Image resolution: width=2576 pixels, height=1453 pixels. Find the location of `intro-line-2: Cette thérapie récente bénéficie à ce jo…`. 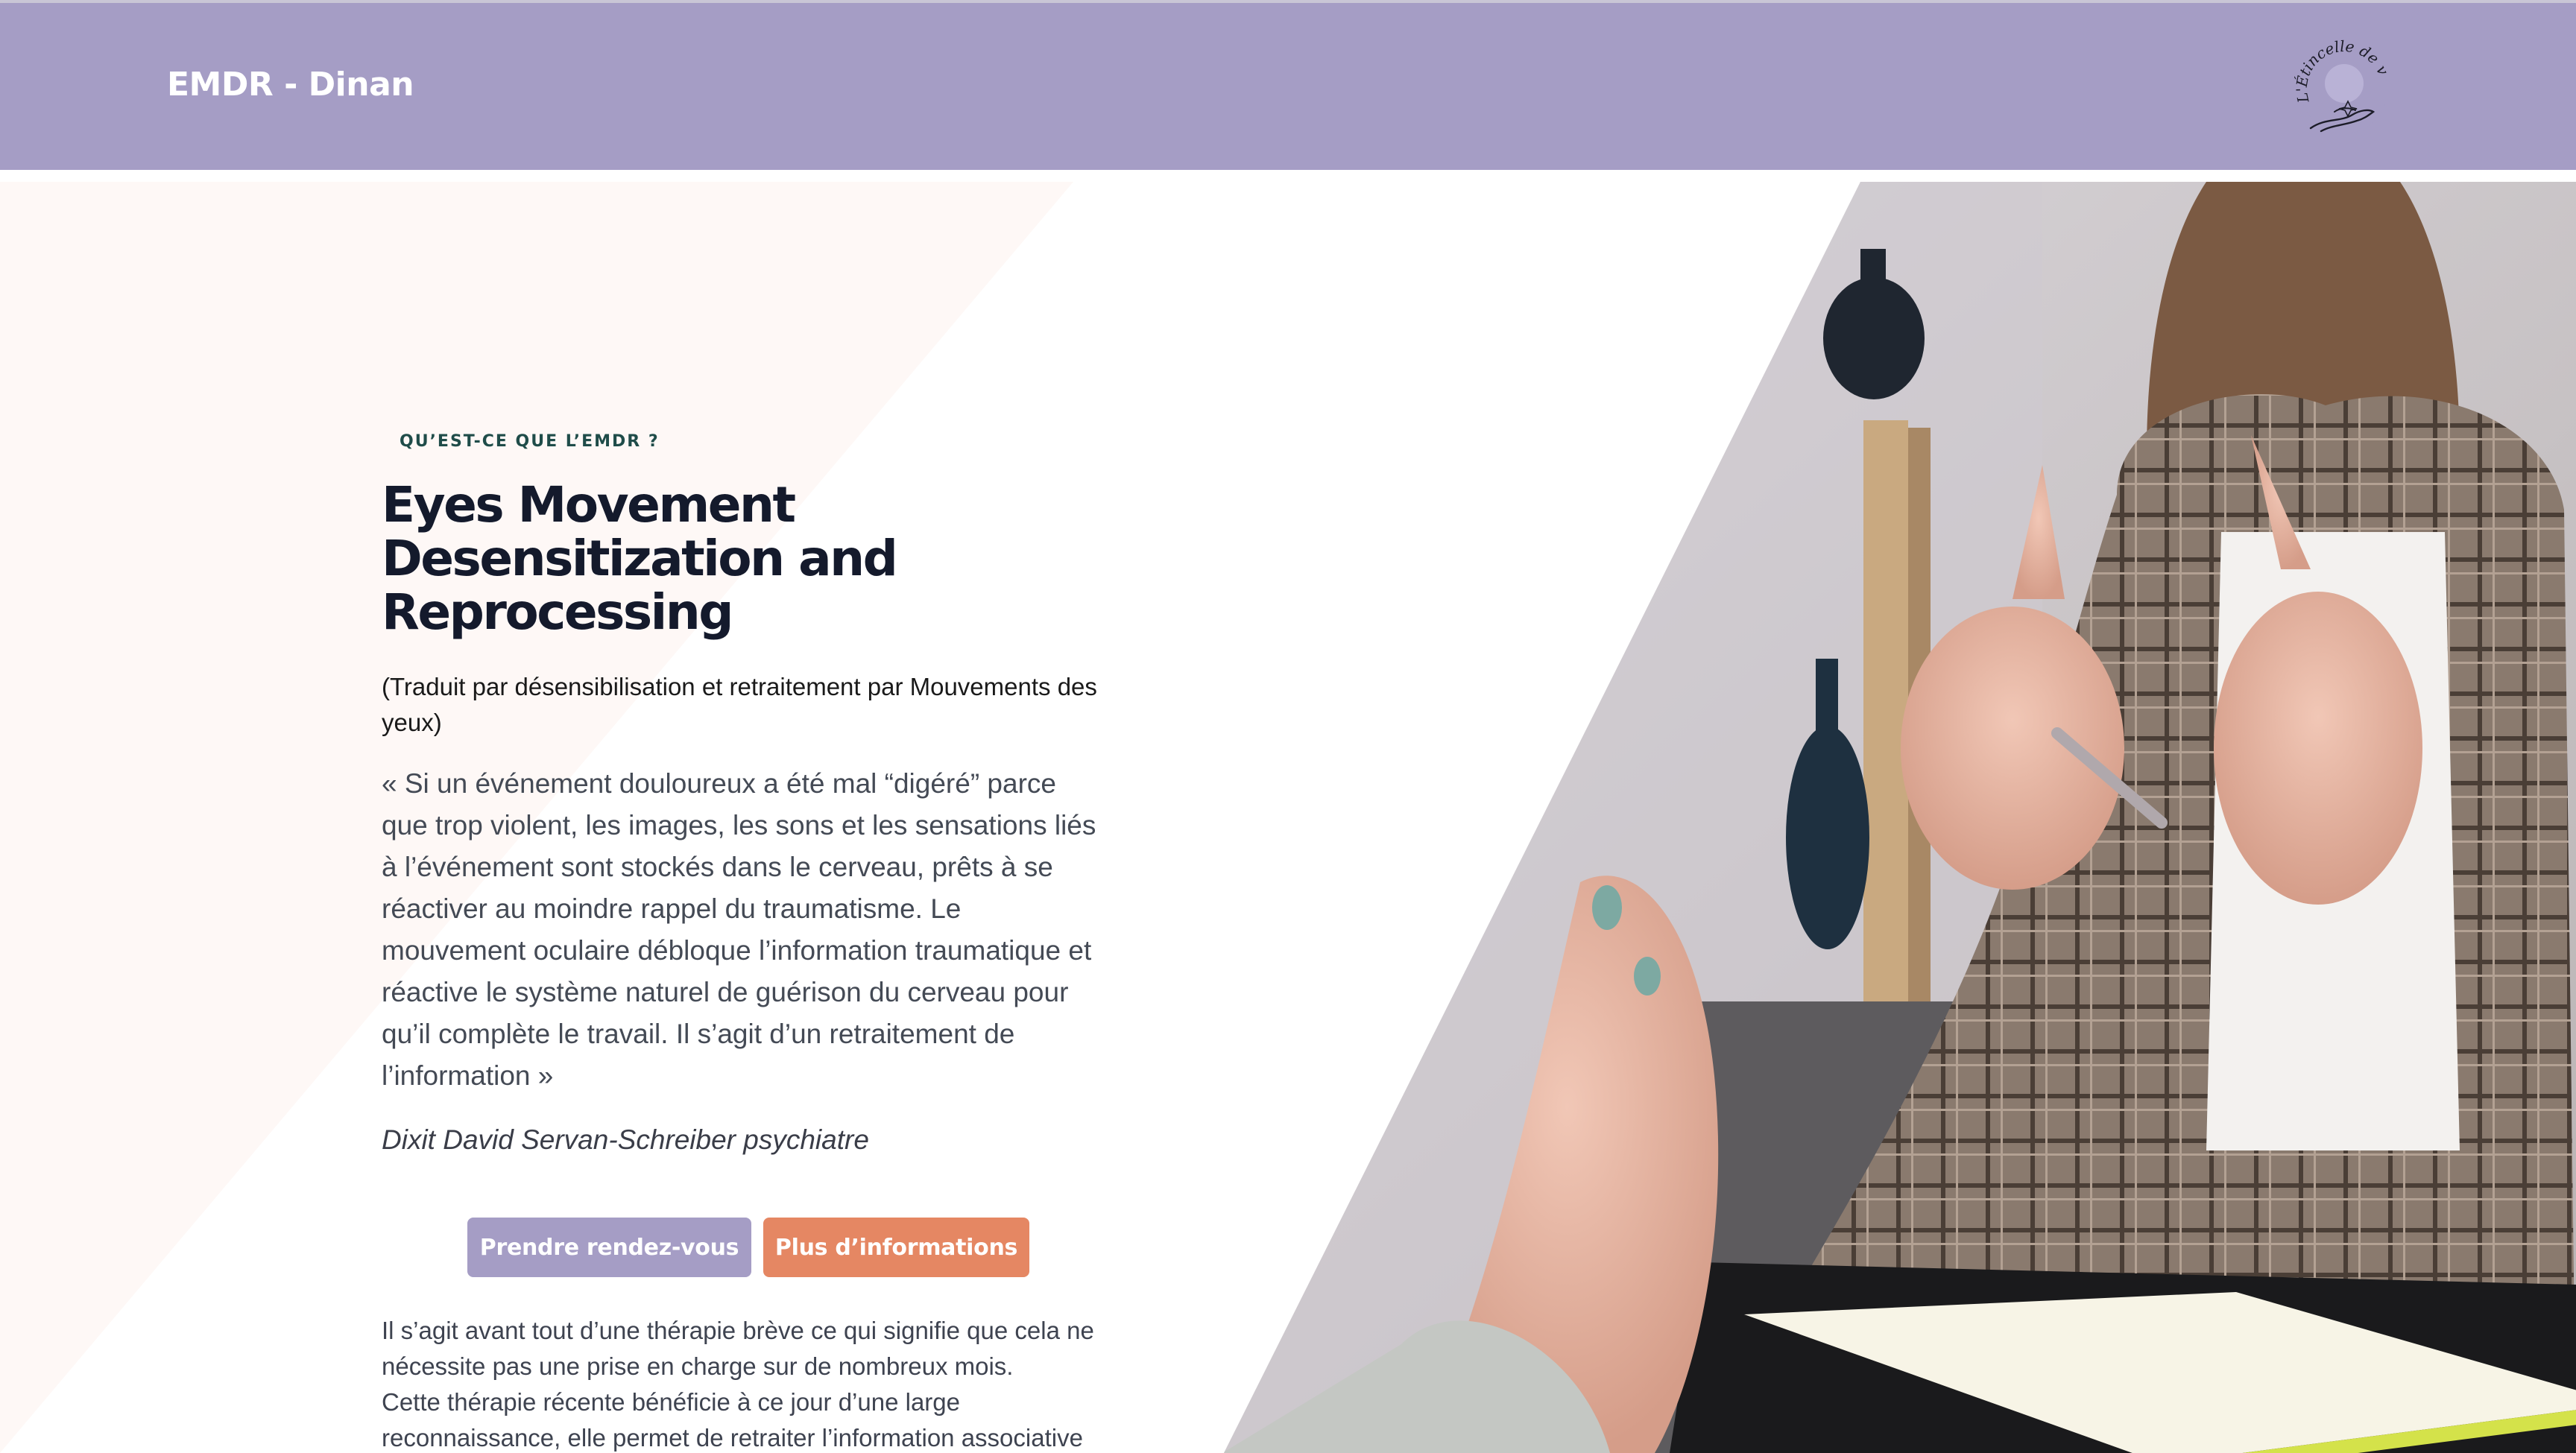

intro-line-2: Cette thérapie récente bénéficie à ce jo… is located at coordinates (732, 1420).